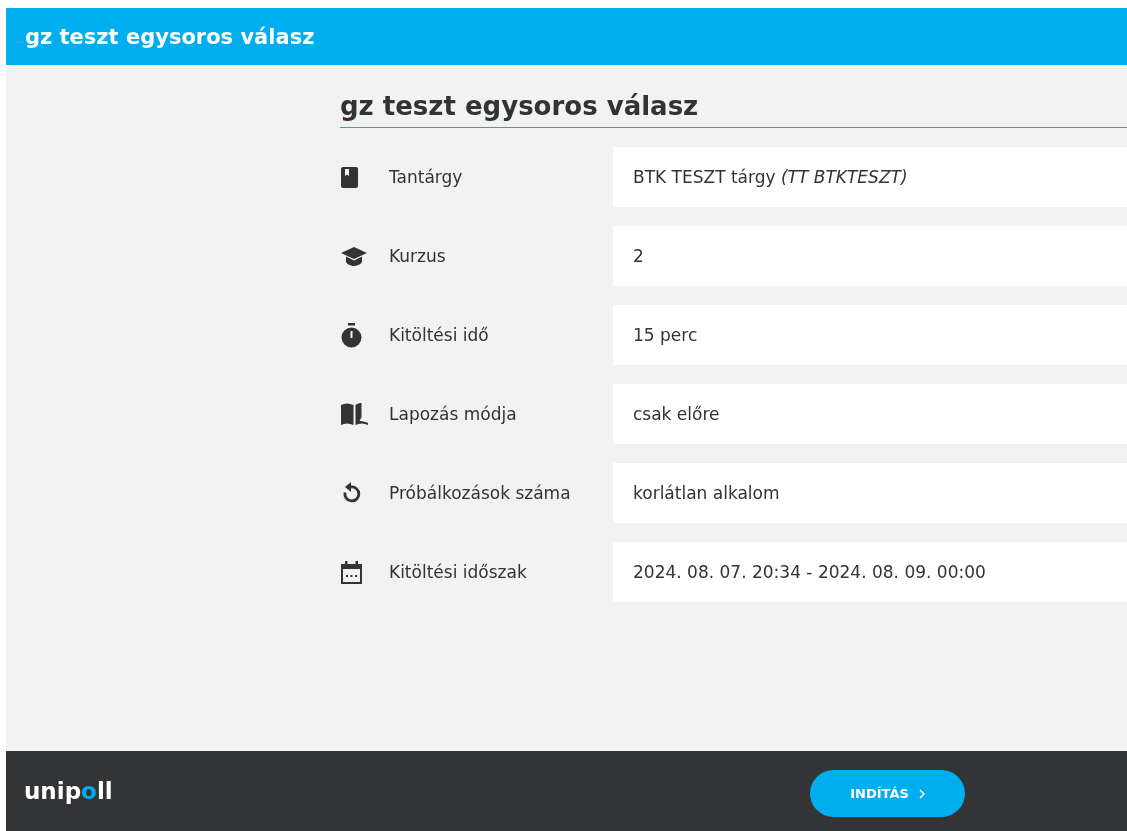  Describe the element at coordinates (453, 414) in the screenshot. I see `detail-label: Lapozás módja` at that location.